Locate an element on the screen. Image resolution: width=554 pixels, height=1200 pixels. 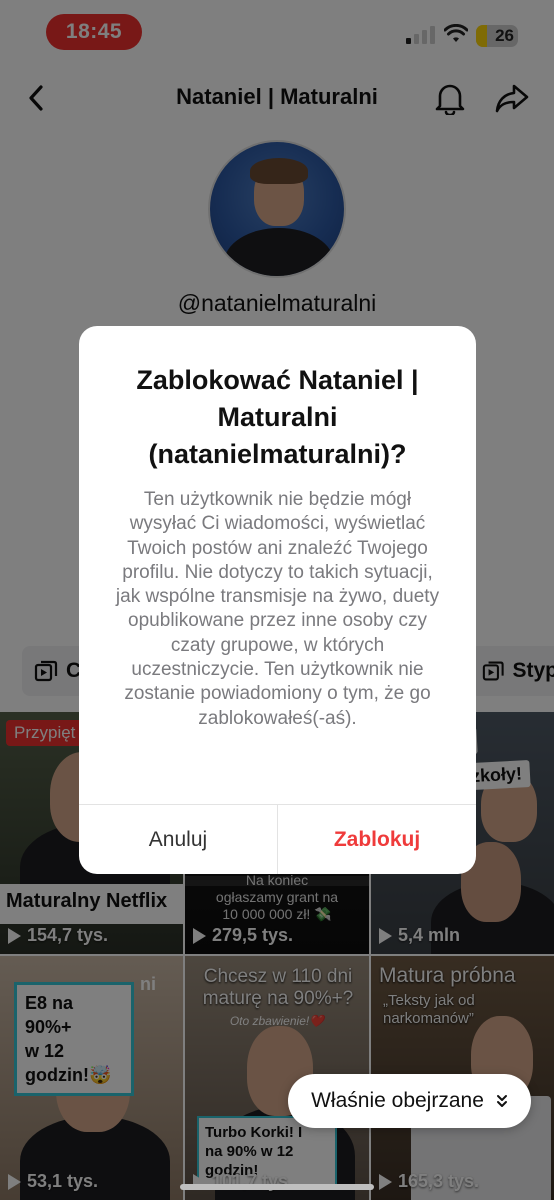
recently-watched-label: Właśnie obejrzane is located at coordinates (397, 1100).